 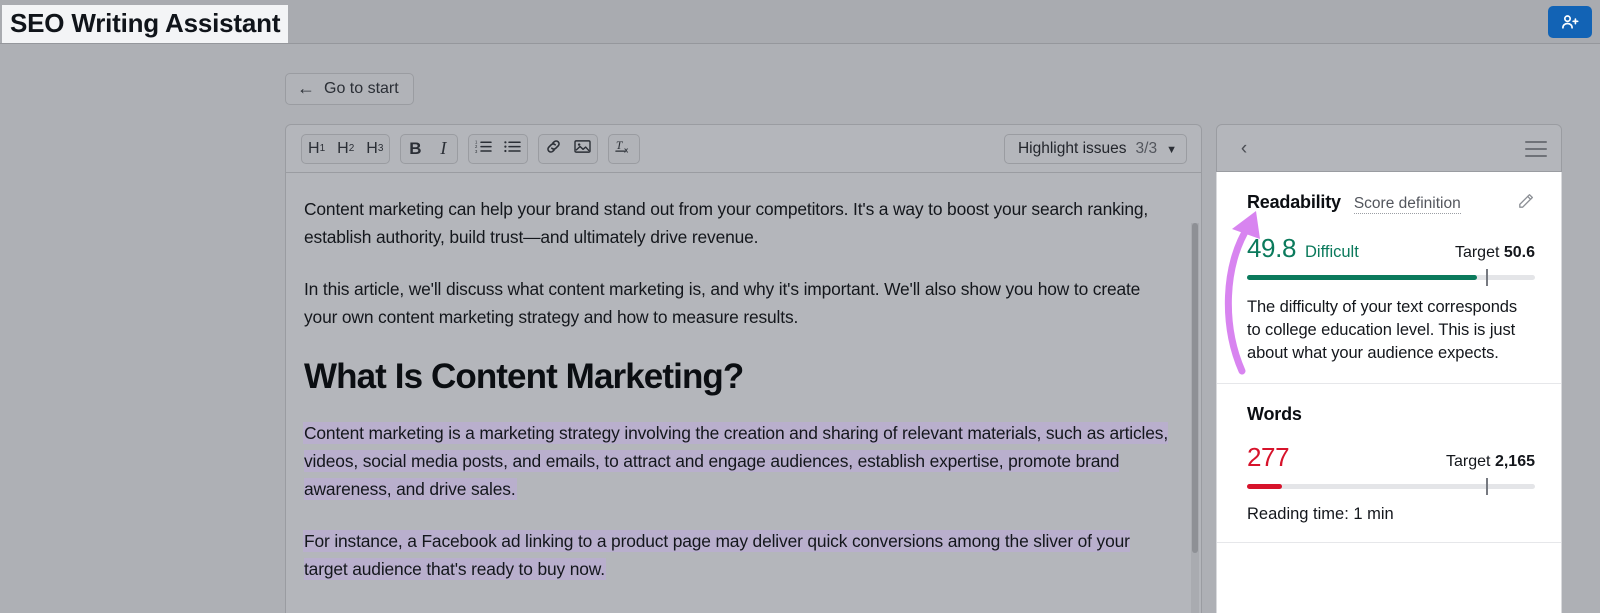 I want to click on app-title: SEO Writing Assistant, so click(x=145, y=24).